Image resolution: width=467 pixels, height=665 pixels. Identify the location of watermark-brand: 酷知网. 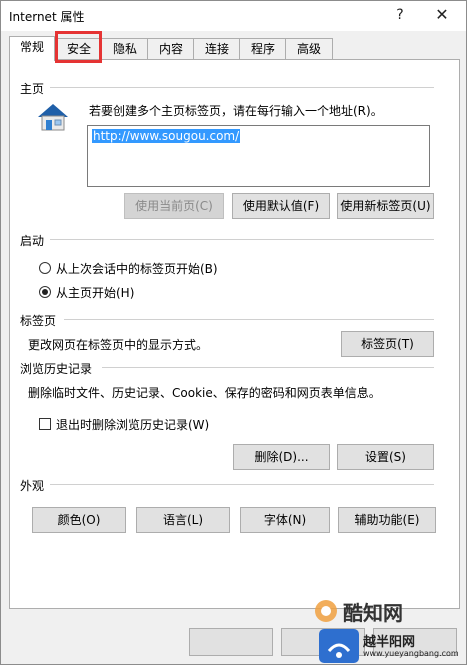
(373, 613).